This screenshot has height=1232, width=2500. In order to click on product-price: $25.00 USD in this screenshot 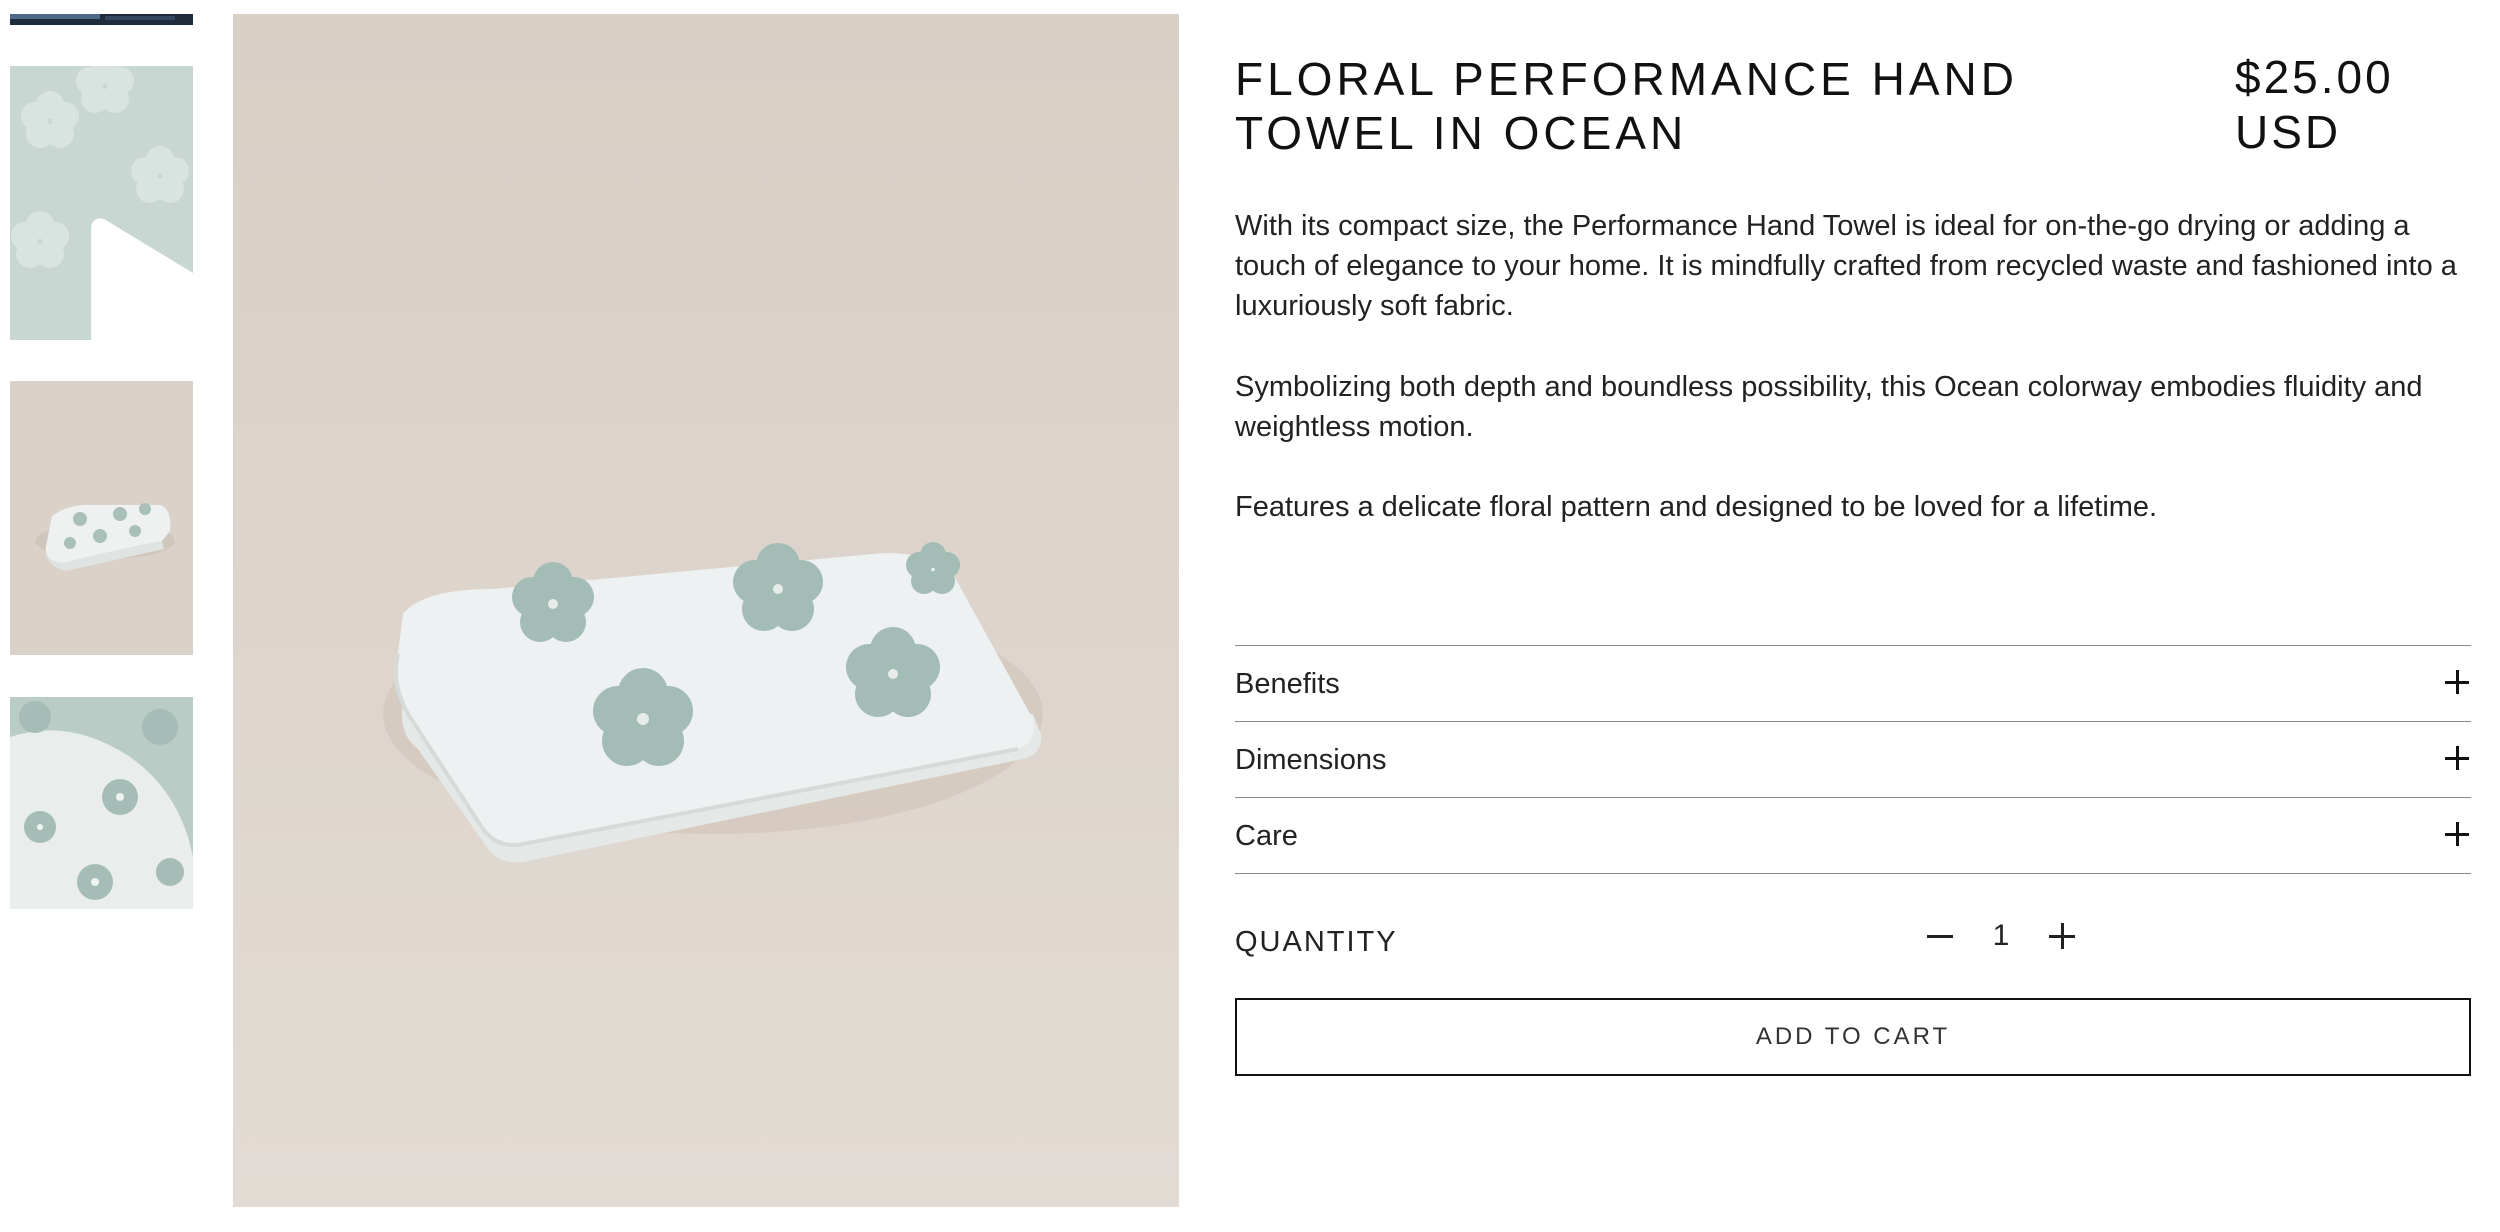, I will do `click(2314, 104)`.